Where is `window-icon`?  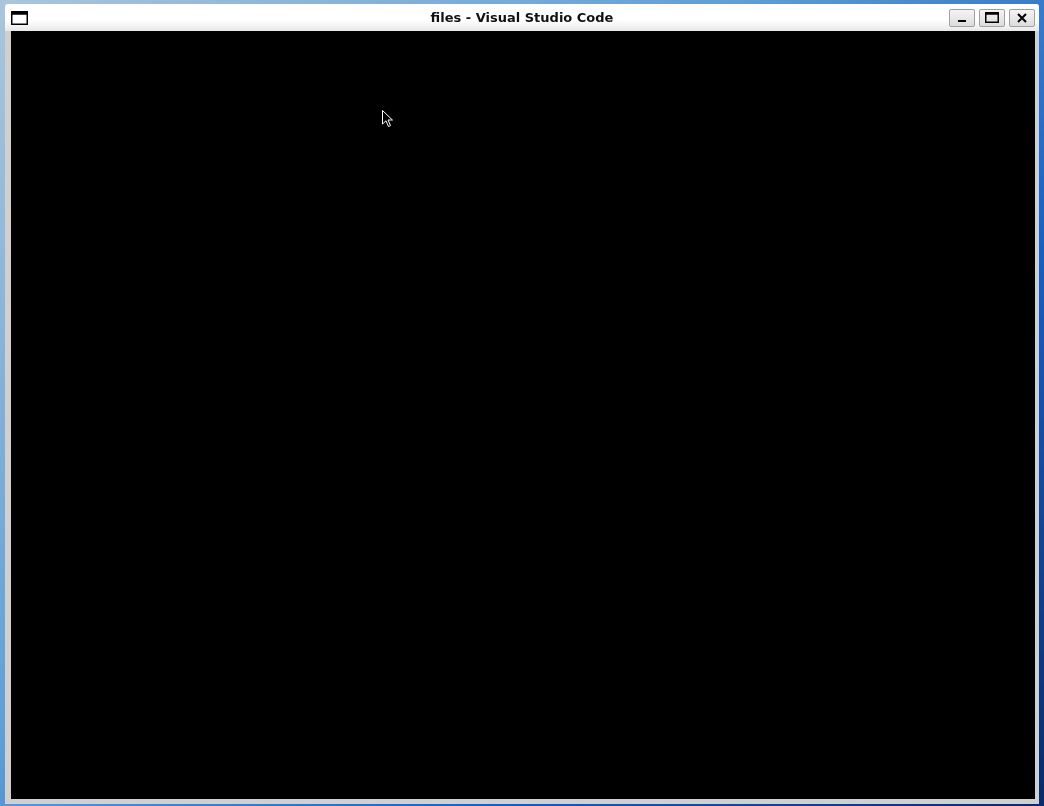 window-icon is located at coordinates (19, 17).